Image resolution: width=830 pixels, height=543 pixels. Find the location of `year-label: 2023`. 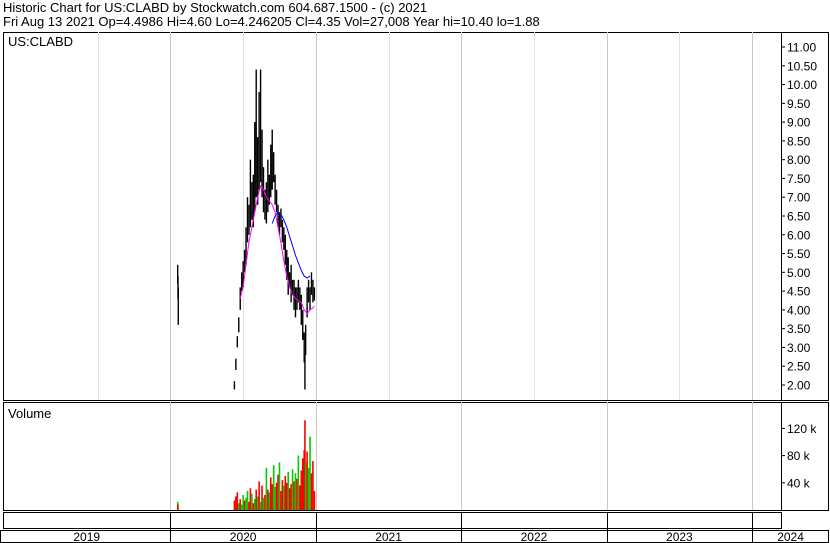

year-label: 2023 is located at coordinates (679, 536).